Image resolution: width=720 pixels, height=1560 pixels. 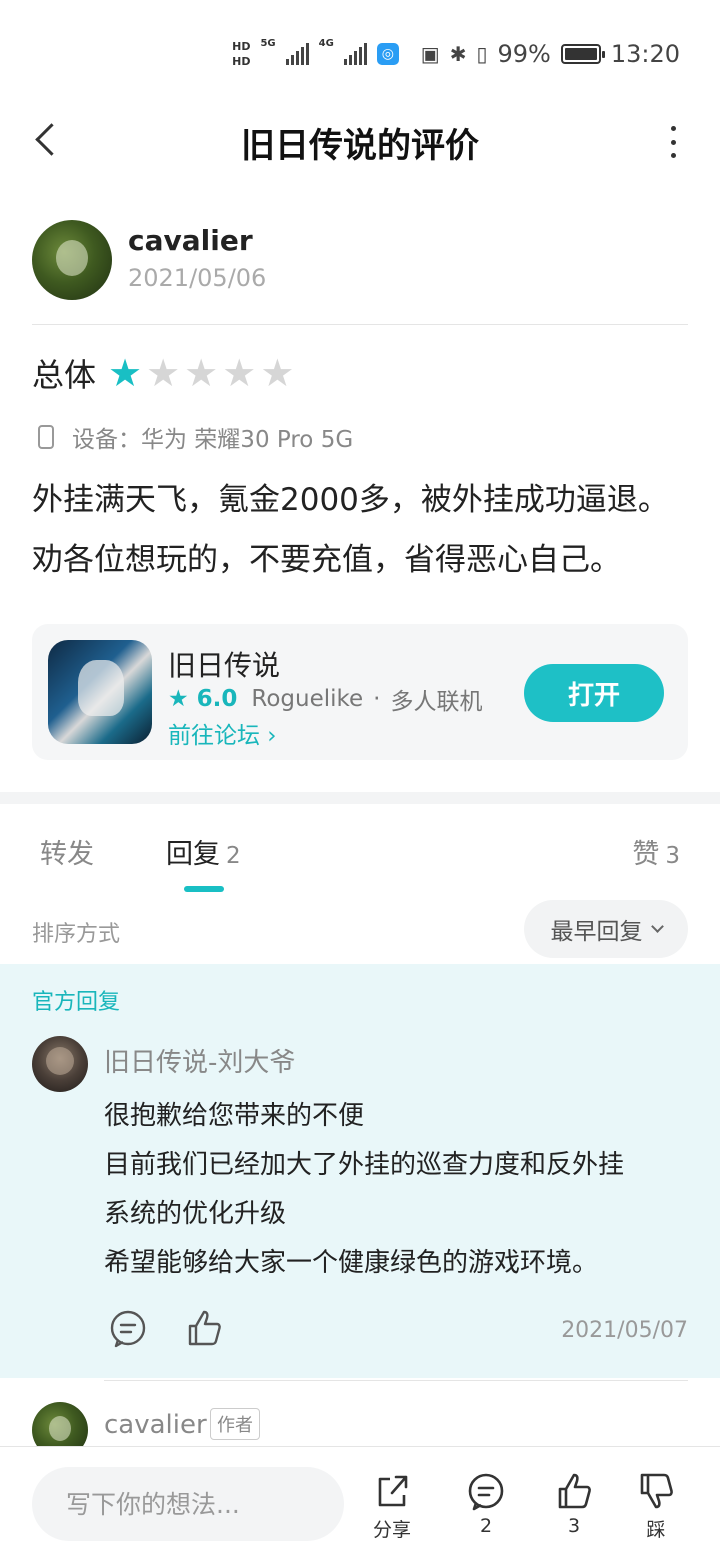 I want to click on dislike-label: 踩, so click(x=656, y=1530).